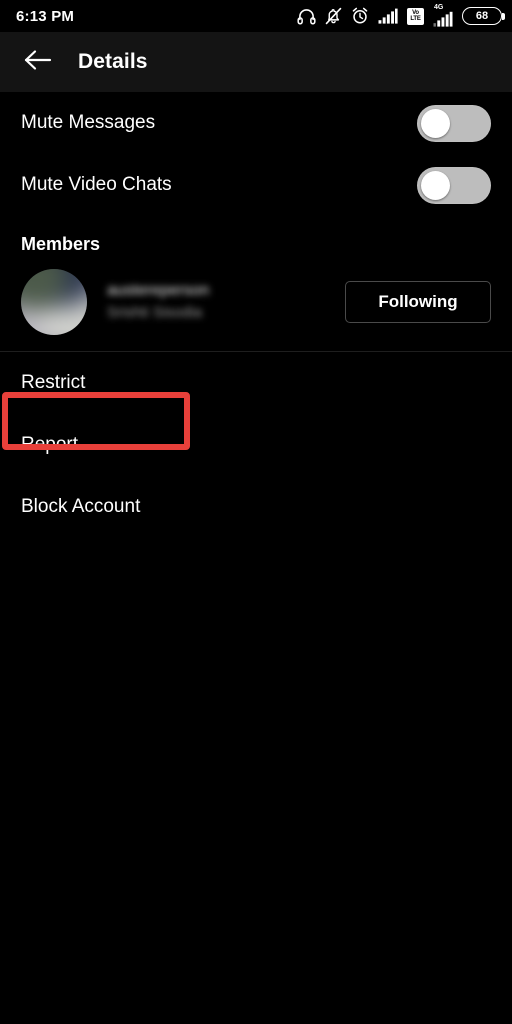  I want to click on back-arrow-icon, so click(38, 62).